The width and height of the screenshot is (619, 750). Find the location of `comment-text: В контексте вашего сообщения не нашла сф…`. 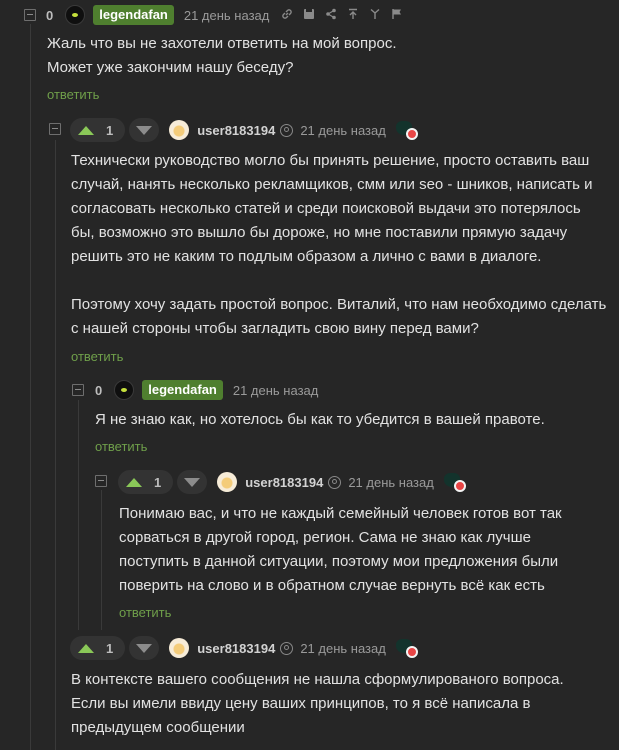

comment-text: В контексте вашего сообщения не нашла сф… is located at coordinates (317, 703).